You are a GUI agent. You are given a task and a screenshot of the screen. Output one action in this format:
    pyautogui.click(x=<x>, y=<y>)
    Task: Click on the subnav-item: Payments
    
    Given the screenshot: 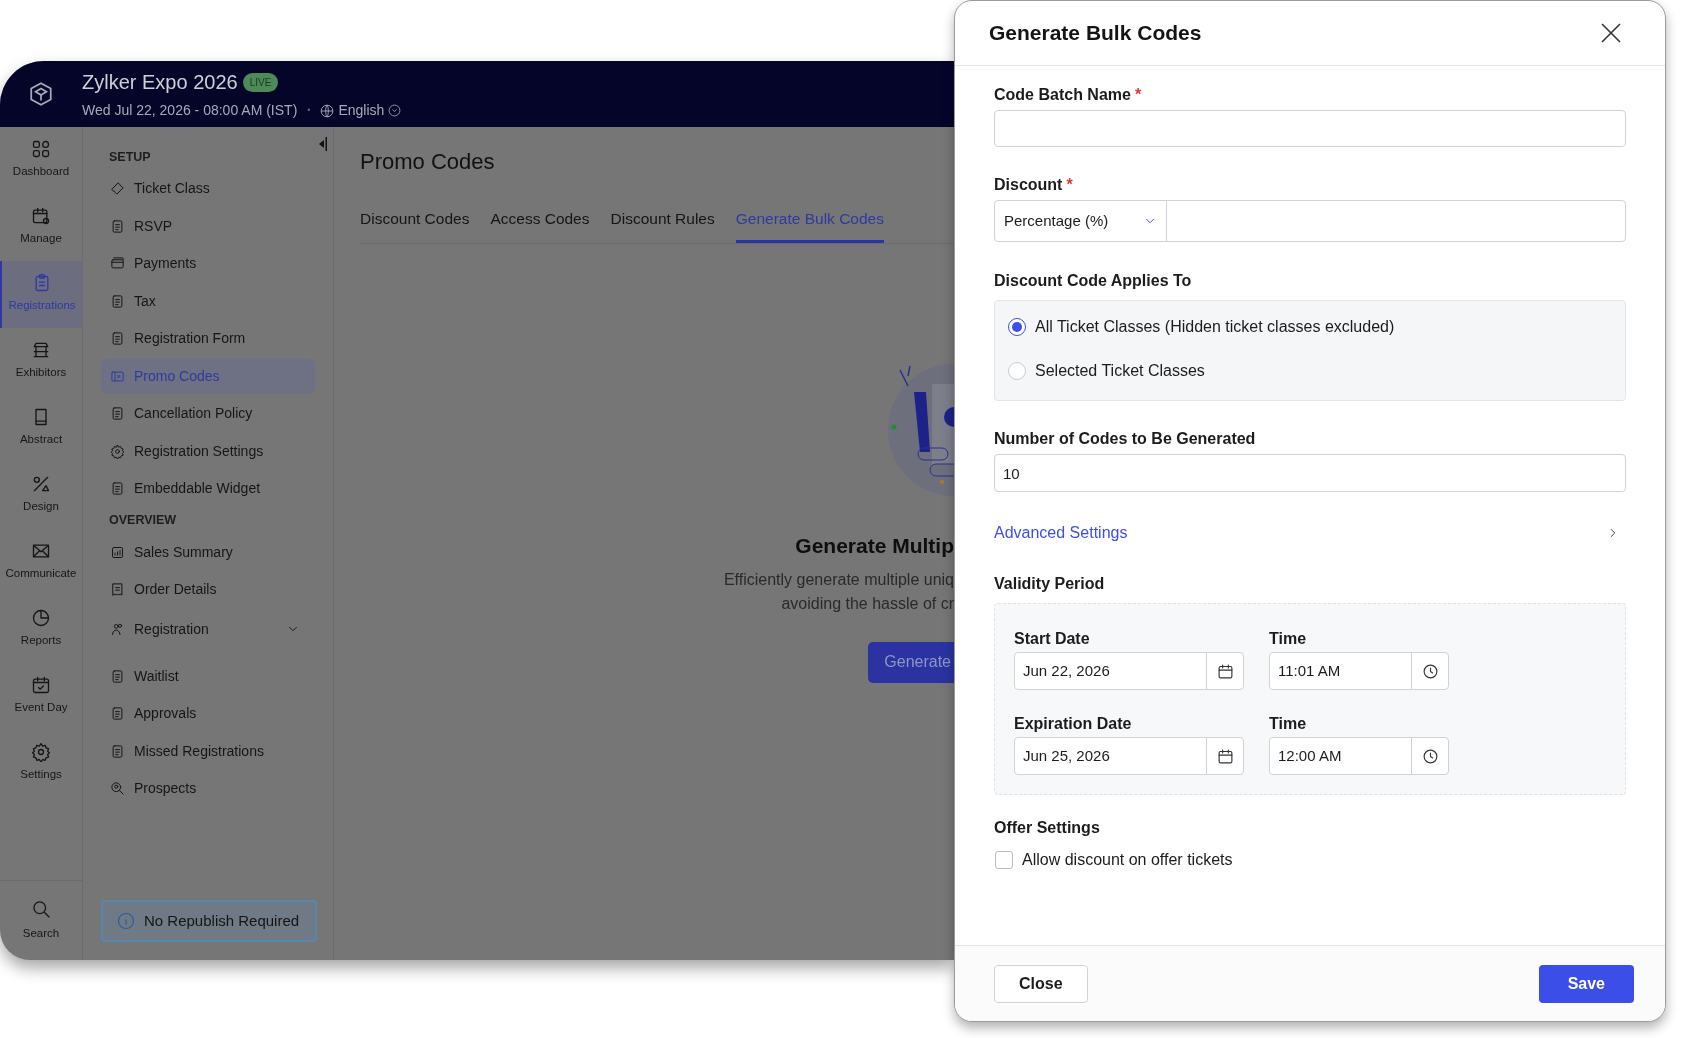 What is the action you would take?
    pyautogui.click(x=208, y=263)
    